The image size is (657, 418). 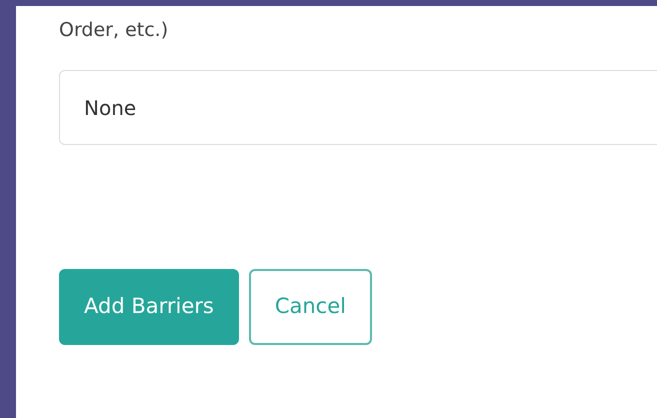 I want to click on field-label: Order, etc.), so click(x=113, y=30).